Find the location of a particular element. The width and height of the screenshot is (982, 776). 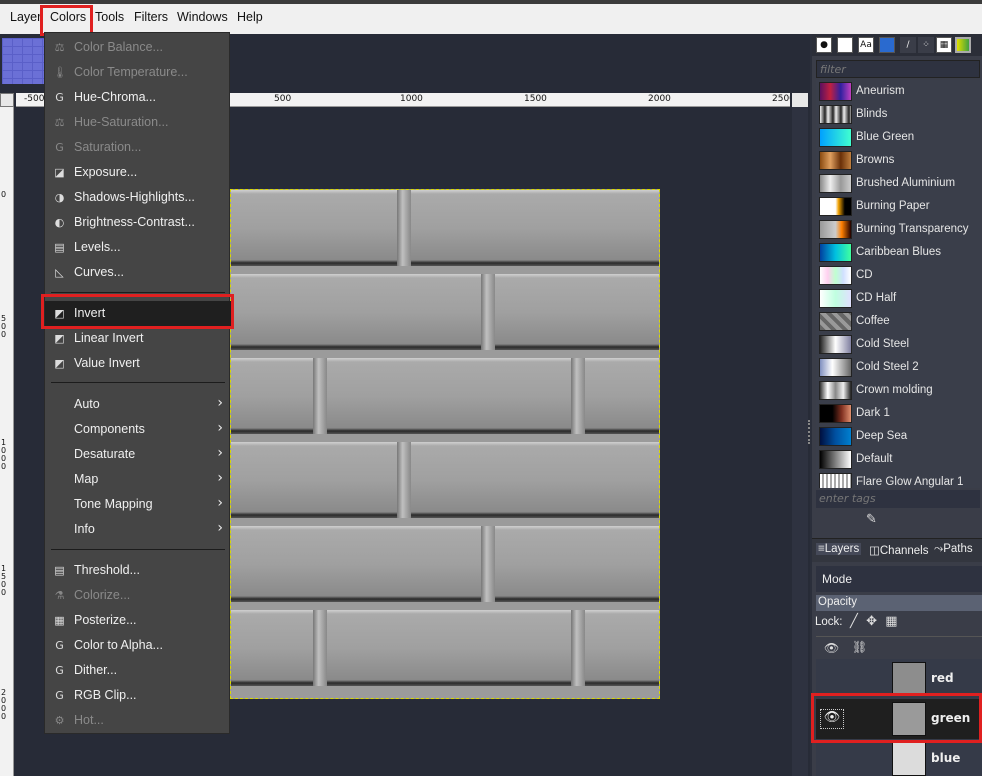

menu-item-label: Auto is located at coordinates (87, 404).